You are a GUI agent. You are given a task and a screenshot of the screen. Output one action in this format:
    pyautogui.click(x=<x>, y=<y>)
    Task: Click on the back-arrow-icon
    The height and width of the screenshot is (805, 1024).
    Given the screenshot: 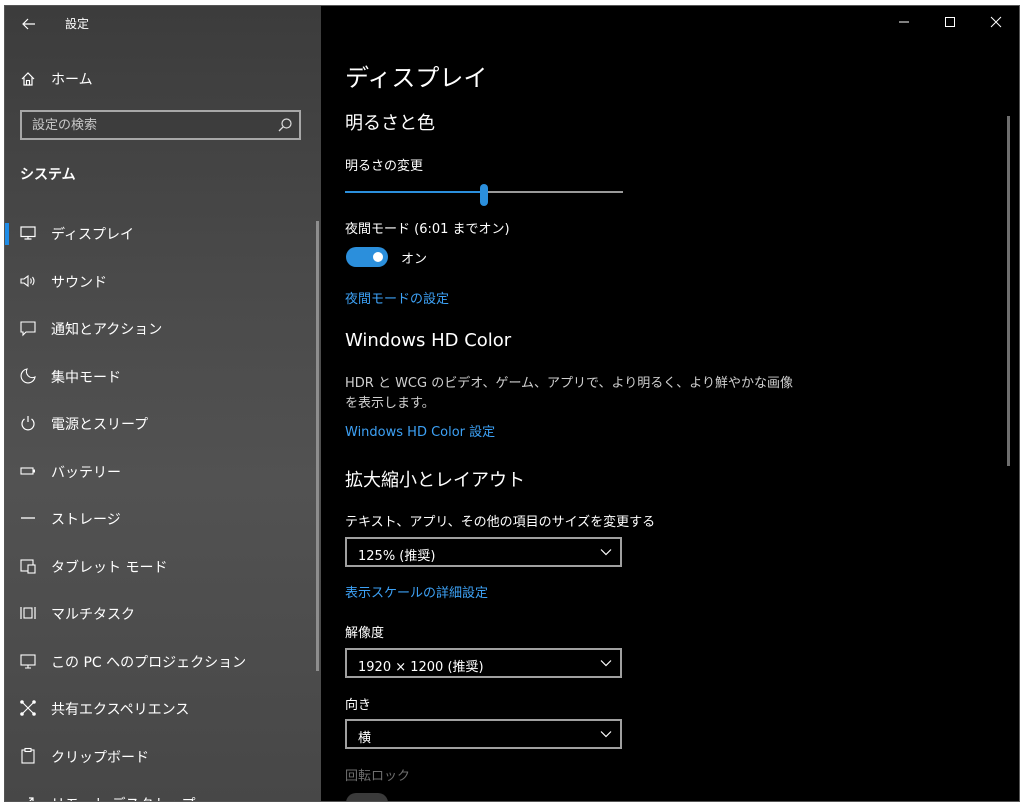 What is the action you would take?
    pyautogui.click(x=28, y=24)
    